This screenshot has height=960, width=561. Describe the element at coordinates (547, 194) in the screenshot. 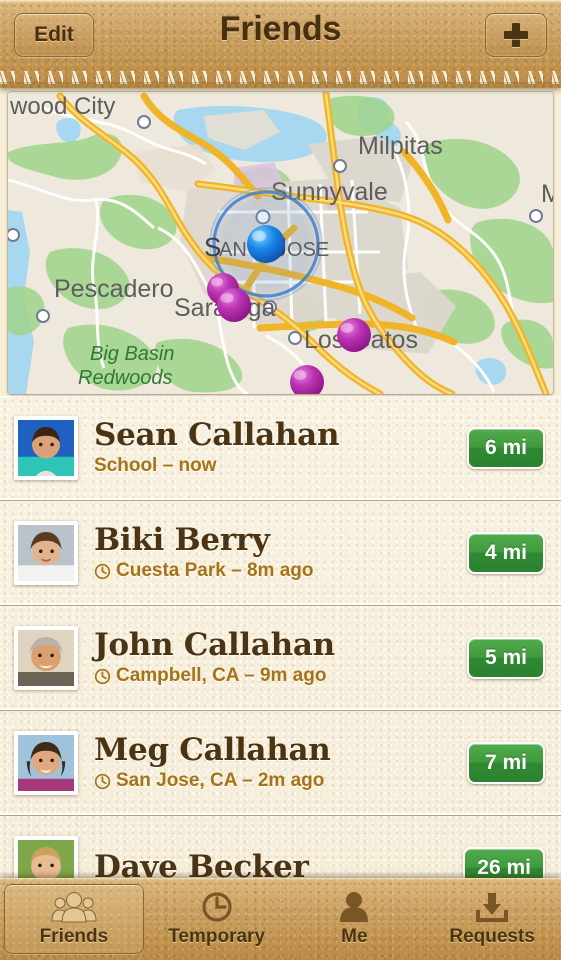

I see `svg-text: M` at that location.